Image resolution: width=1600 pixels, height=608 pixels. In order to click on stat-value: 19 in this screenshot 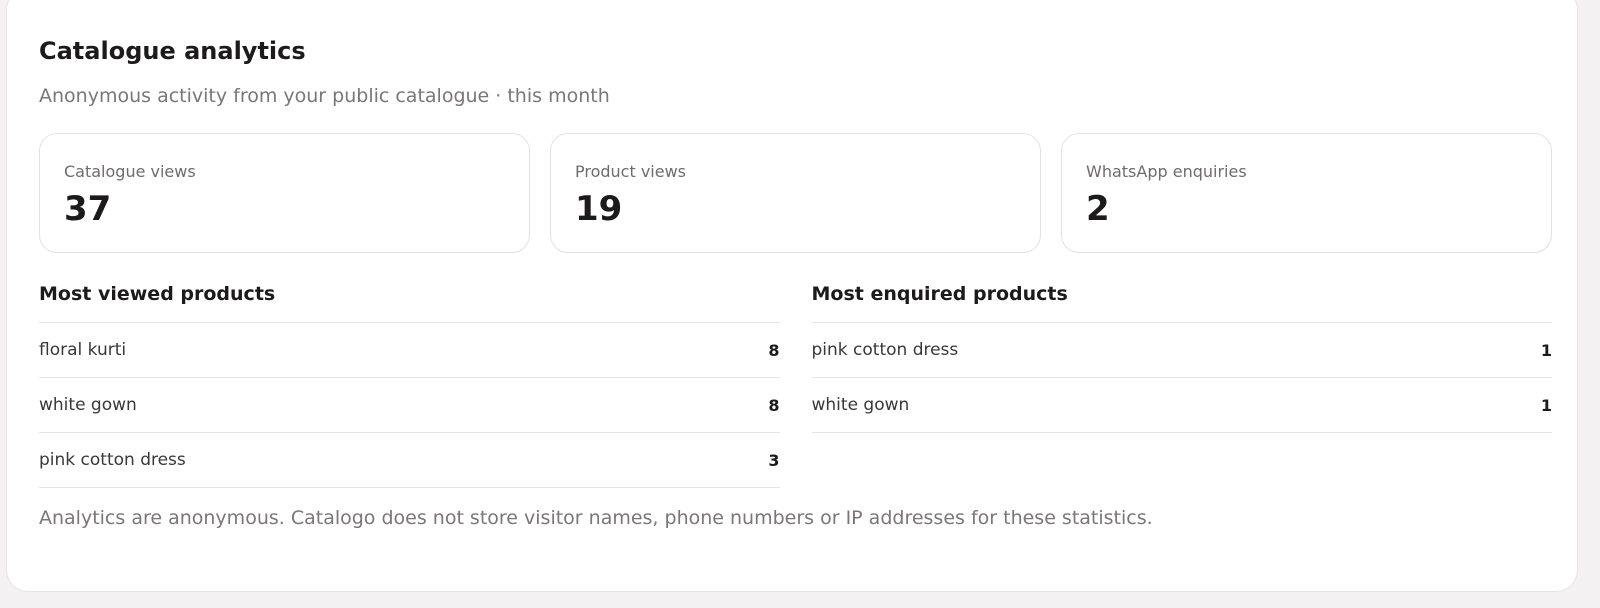, I will do `click(599, 209)`.